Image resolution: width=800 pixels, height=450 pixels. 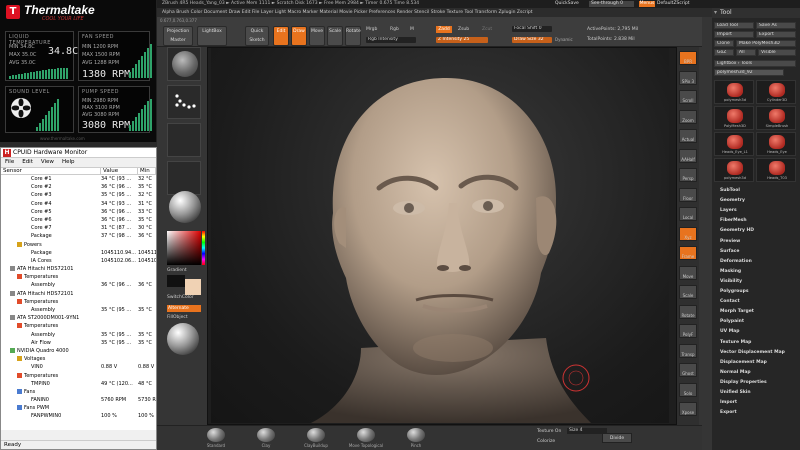 What do you see at coordinates (734, 291) in the screenshot?
I see `subpalette-polygroups: Polygroups` at bounding box center [734, 291].